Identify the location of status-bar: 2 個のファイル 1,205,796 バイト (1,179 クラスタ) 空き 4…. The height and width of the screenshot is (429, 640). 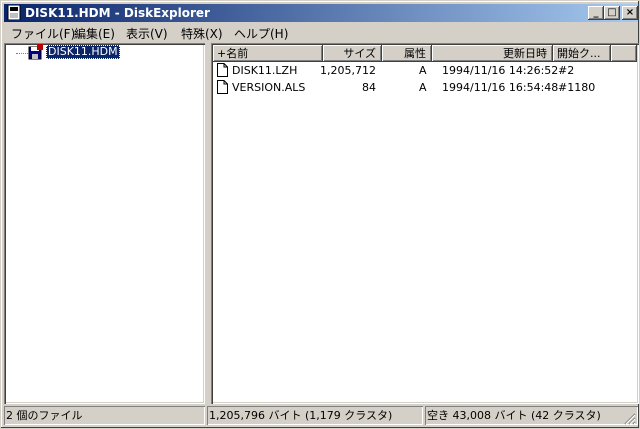
(321, 416).